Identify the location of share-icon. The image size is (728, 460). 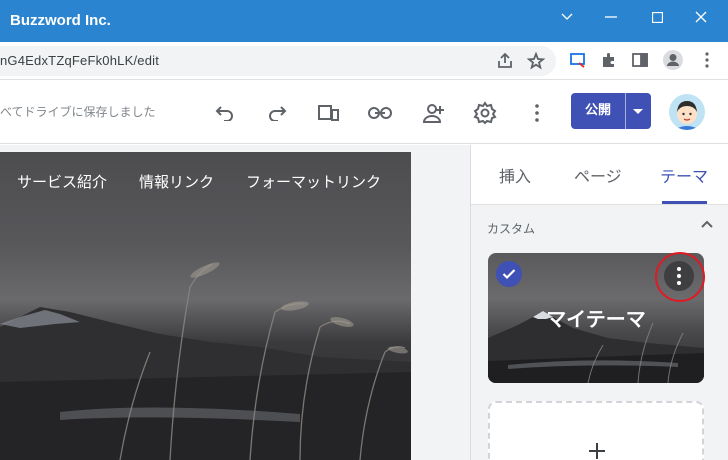
(505, 61).